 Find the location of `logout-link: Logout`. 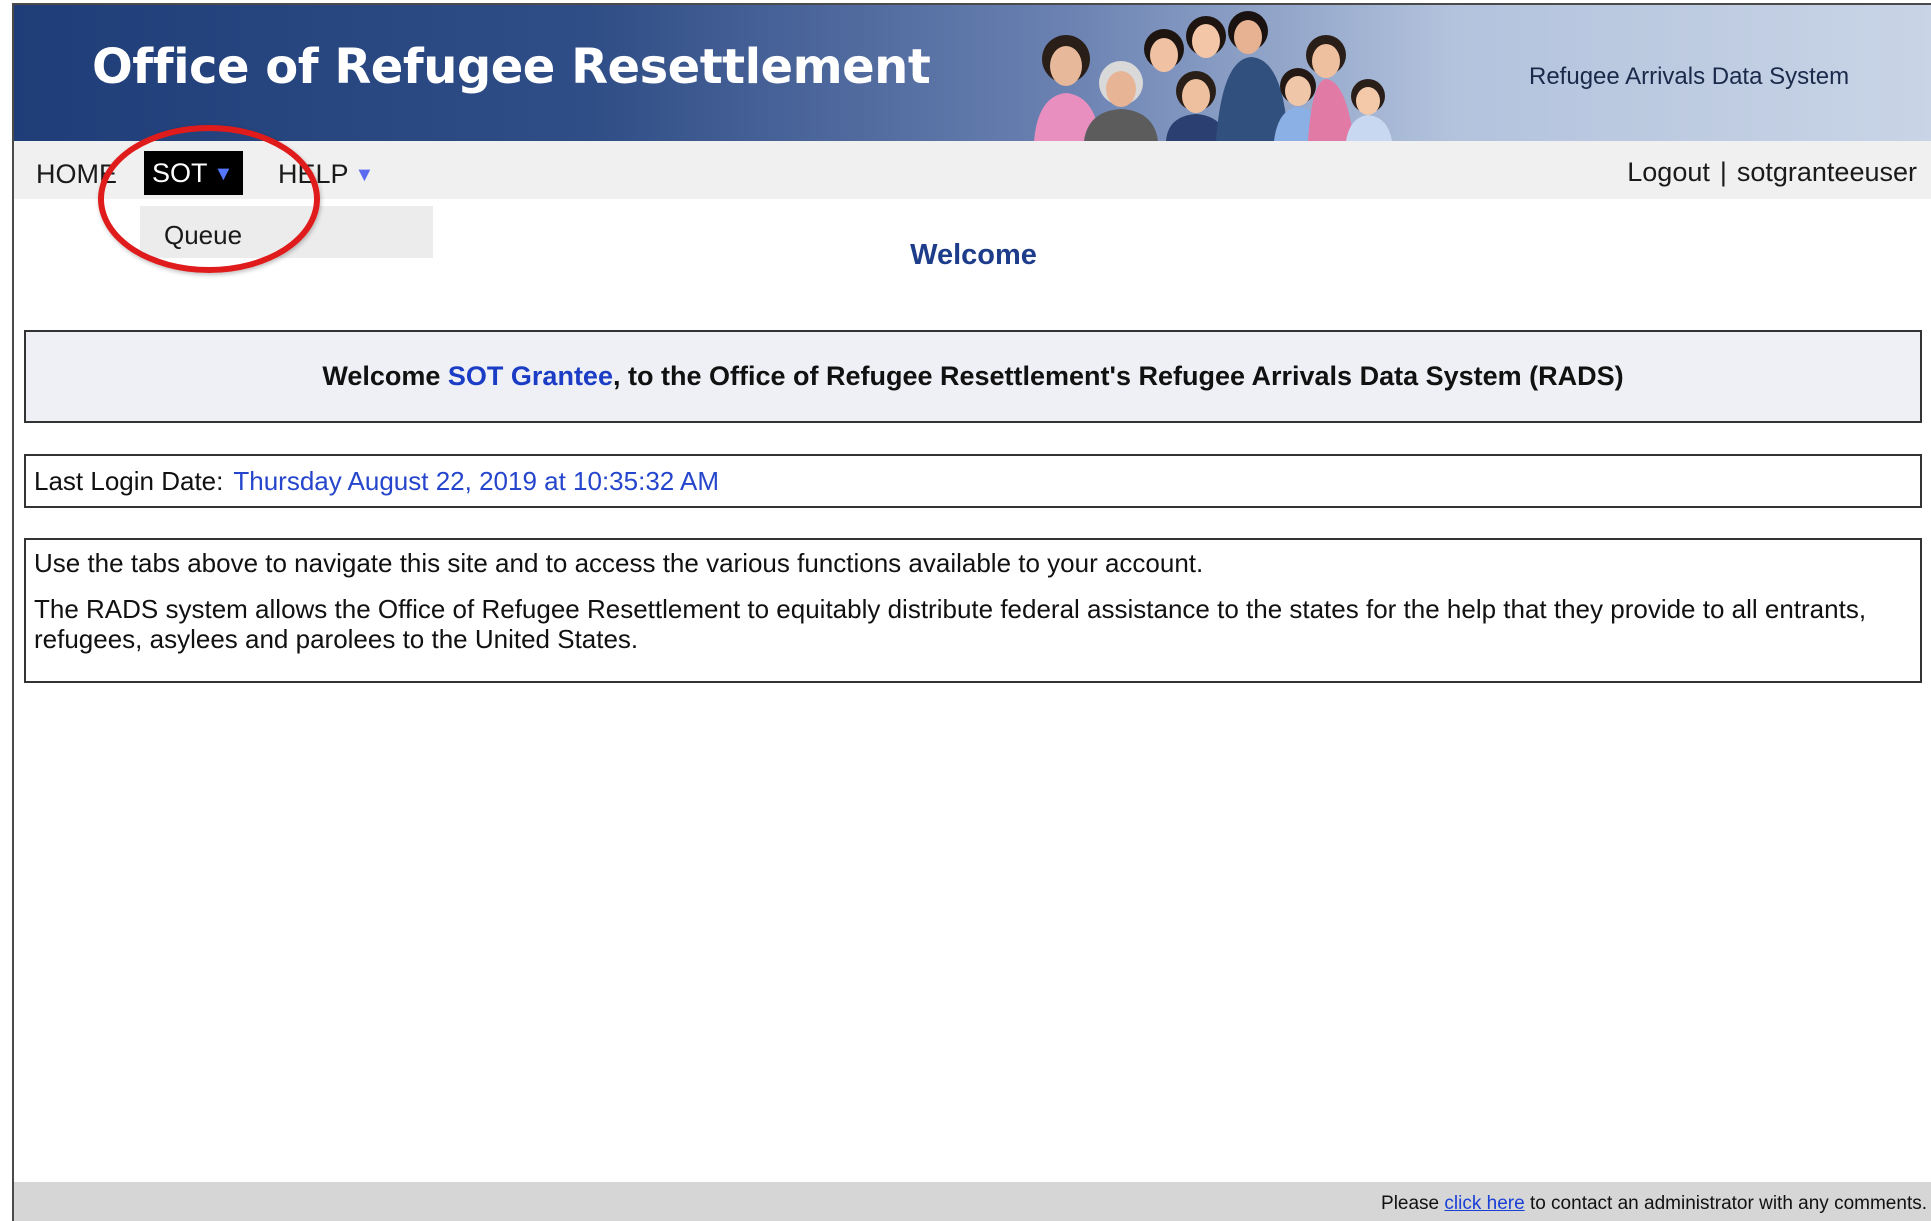

logout-link: Logout is located at coordinates (1668, 172).